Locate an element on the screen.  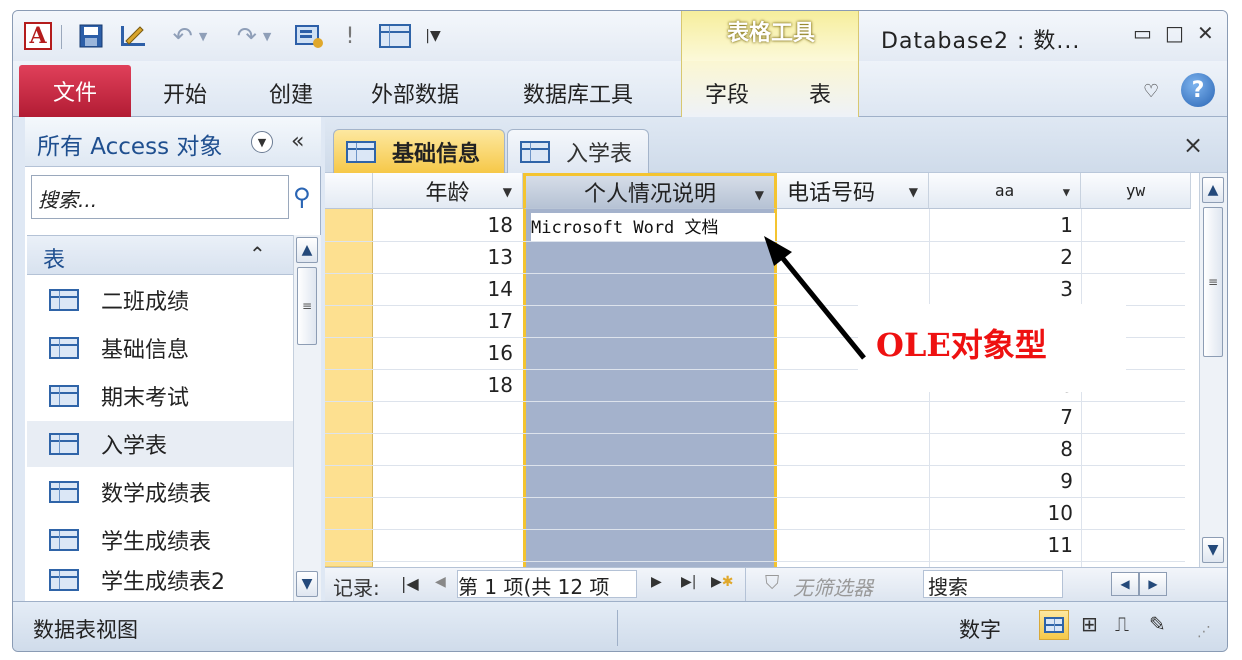
nav-collapse-button: « is located at coordinates (297, 141).